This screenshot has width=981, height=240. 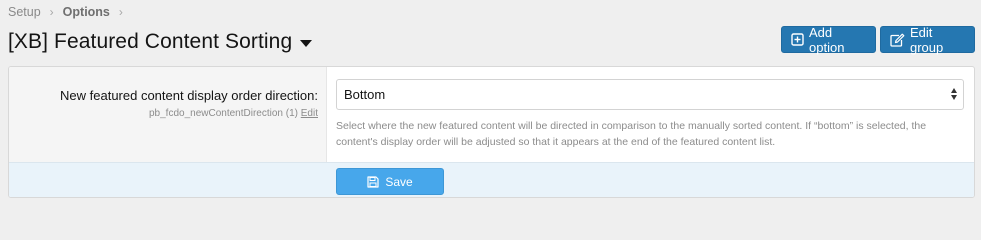 I want to click on option-id: pb_fcdo_newContentDirection (1), so click(x=223, y=113).